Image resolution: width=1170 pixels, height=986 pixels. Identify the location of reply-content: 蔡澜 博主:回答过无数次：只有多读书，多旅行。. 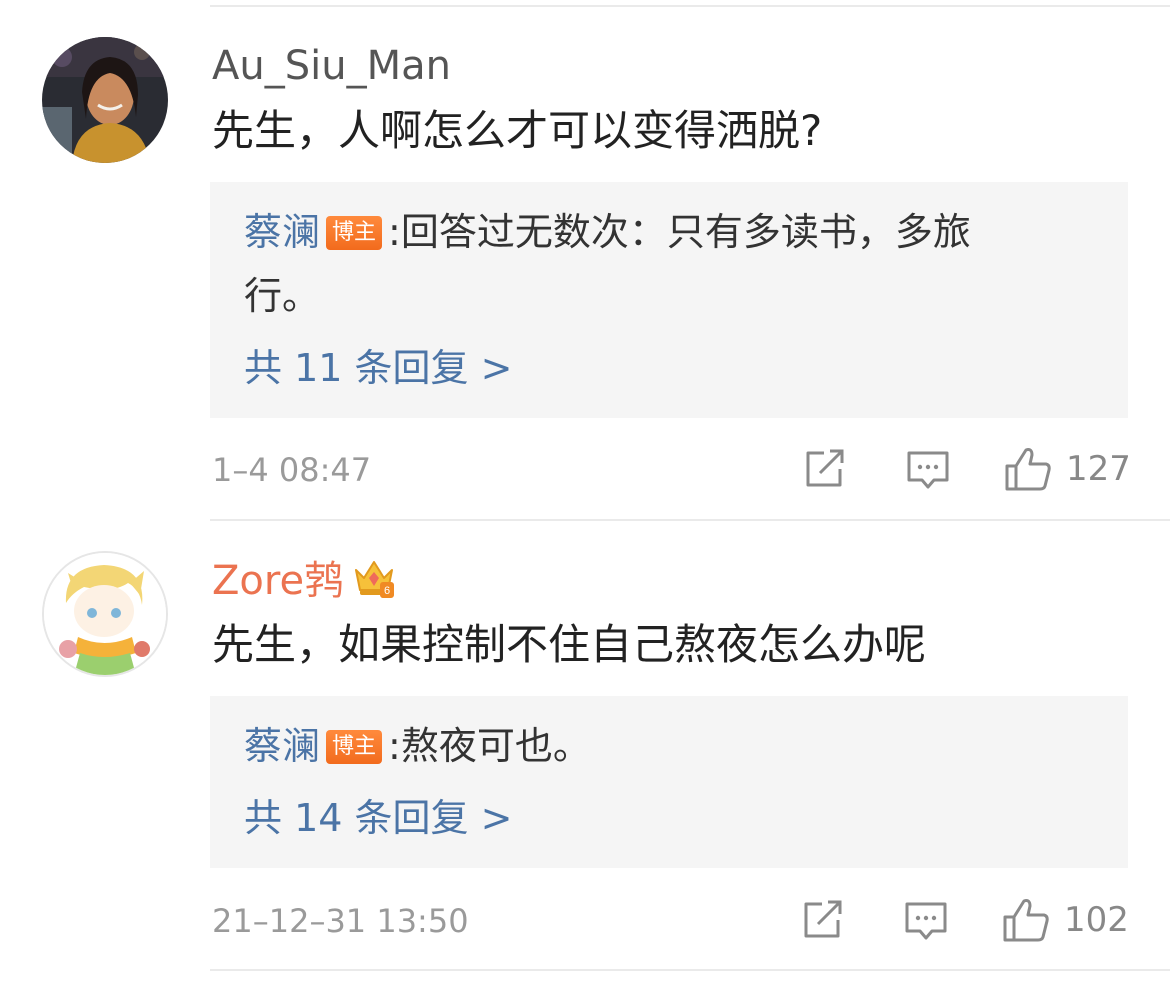
(666, 264).